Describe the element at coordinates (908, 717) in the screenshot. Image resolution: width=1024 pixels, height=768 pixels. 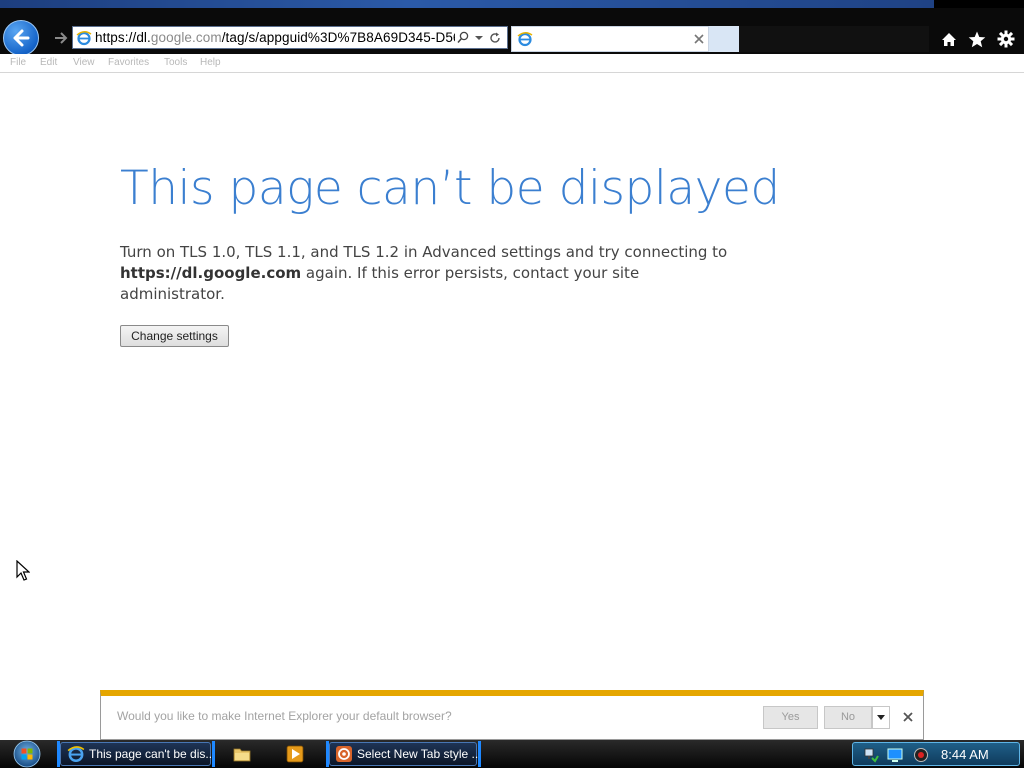
I see `close-icon` at that location.